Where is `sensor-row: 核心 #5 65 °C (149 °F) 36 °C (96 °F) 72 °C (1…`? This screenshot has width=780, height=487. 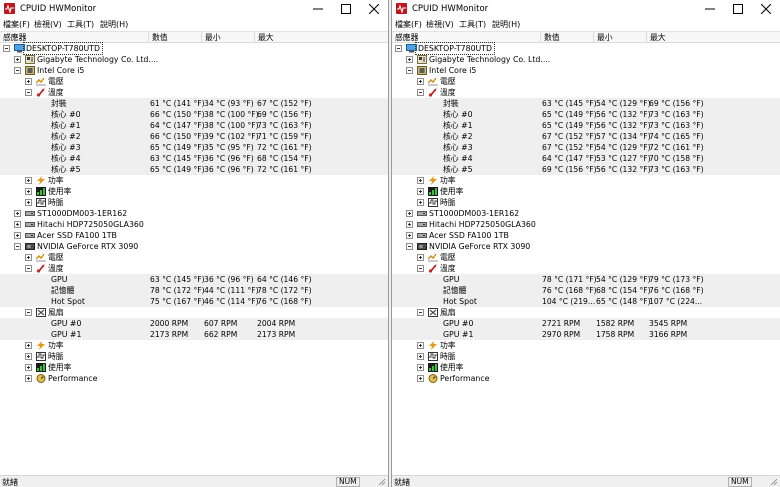 sensor-row: 核心 #5 65 °C (149 °F) 36 °C (96 °F) 72 °C (1… is located at coordinates (194, 169).